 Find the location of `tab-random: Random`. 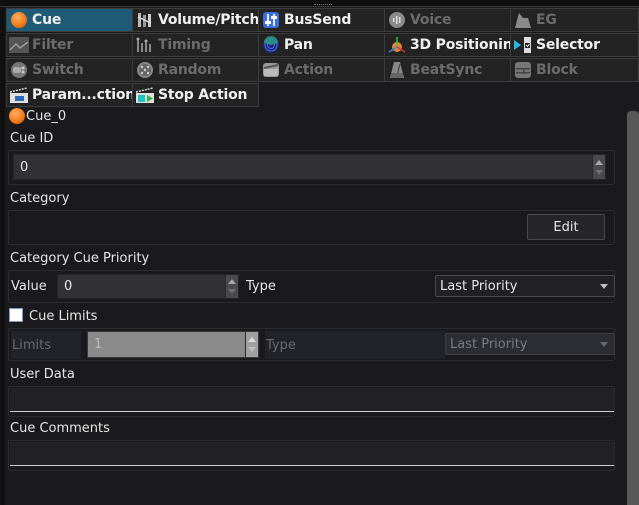

tab-random: Random is located at coordinates (195, 70).